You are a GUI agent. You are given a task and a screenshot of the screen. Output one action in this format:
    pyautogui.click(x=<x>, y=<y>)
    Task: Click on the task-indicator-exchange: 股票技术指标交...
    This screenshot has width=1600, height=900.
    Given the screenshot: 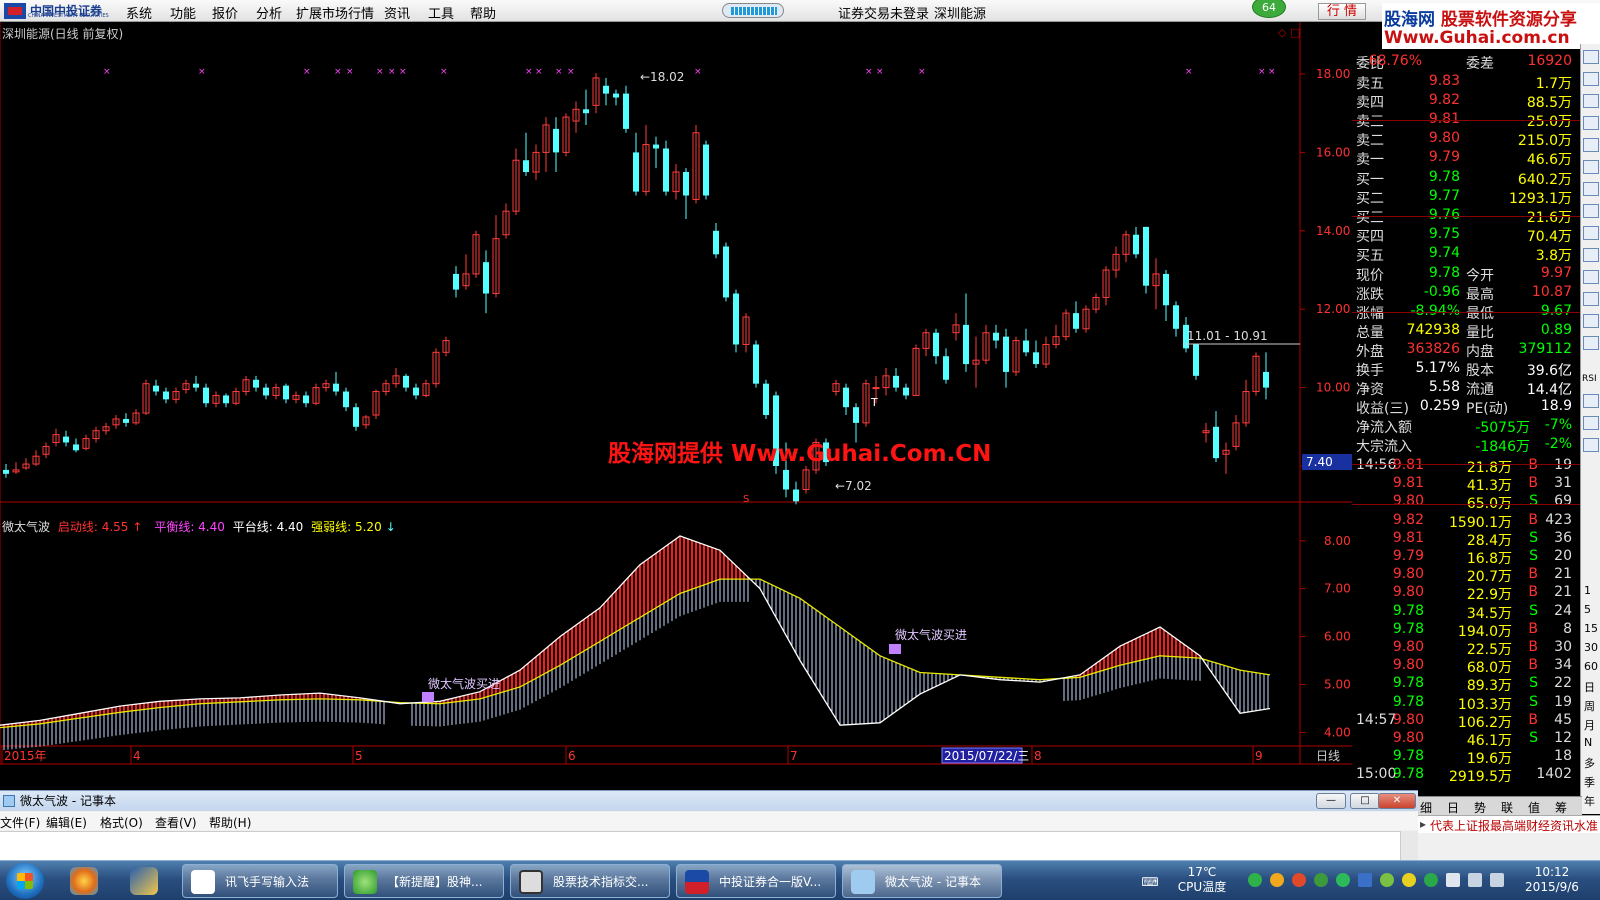 What is the action you would take?
    pyautogui.click(x=590, y=881)
    